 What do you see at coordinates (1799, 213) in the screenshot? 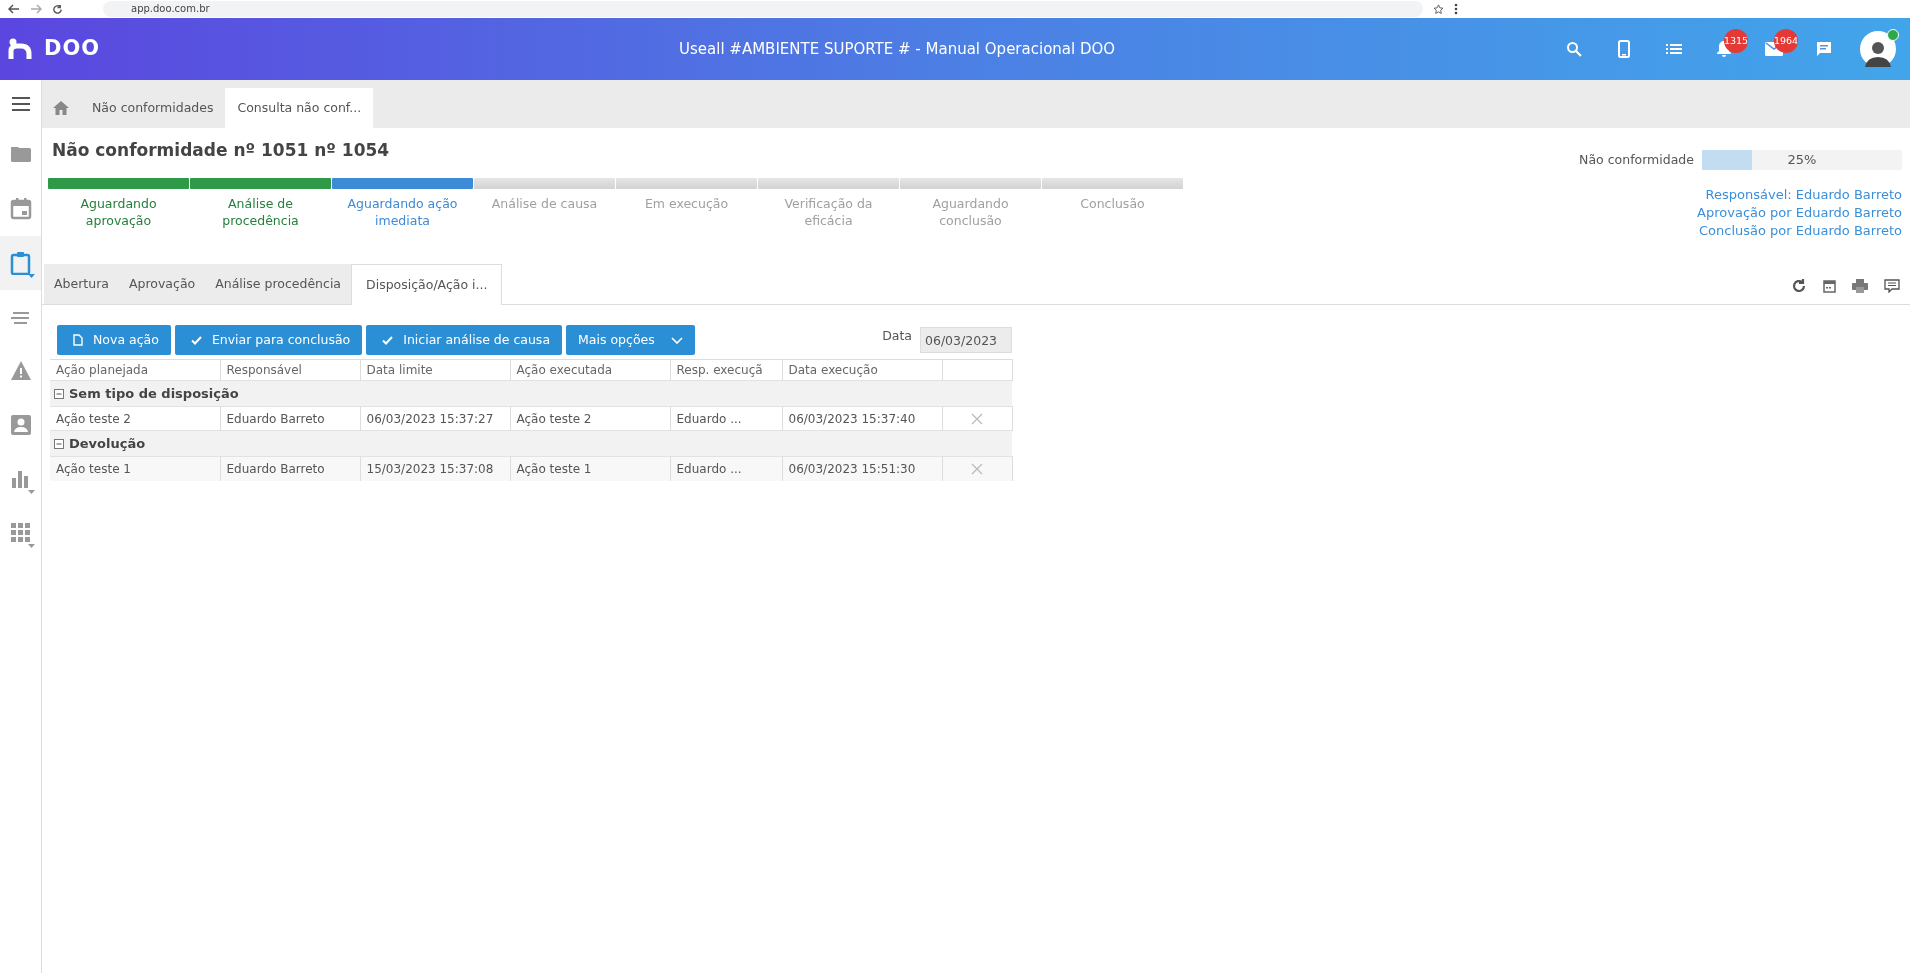
I see `info-link: Aprovação por Eduardo Barreto` at bounding box center [1799, 213].